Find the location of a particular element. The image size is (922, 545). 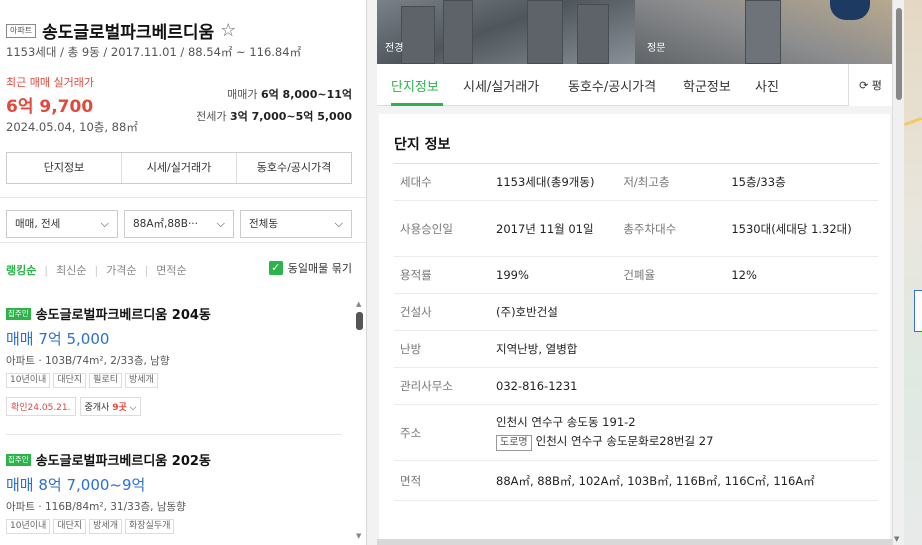

bcr-label: 건폐율 is located at coordinates (671, 275).